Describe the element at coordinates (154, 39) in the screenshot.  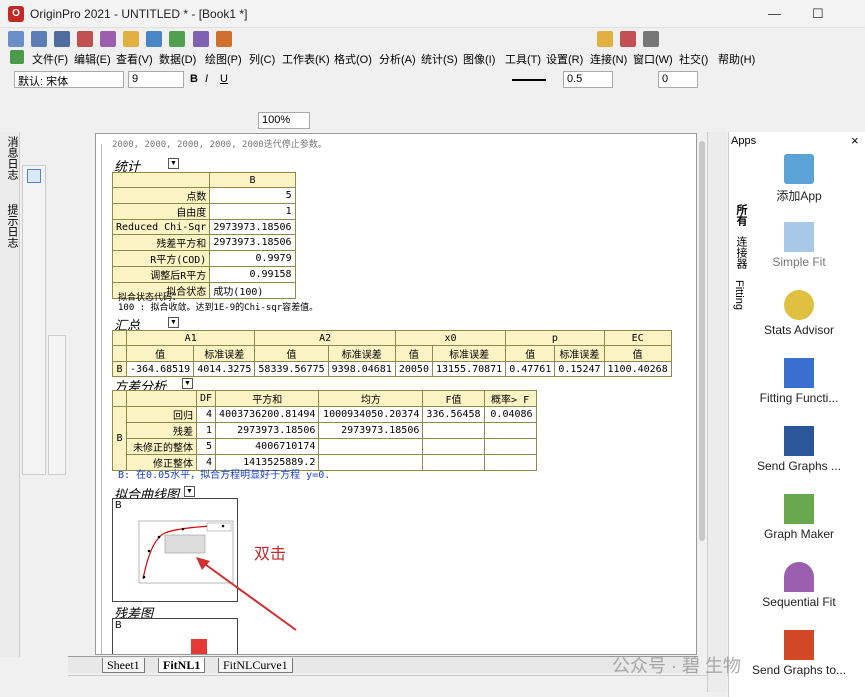
I see `save-icon` at that location.